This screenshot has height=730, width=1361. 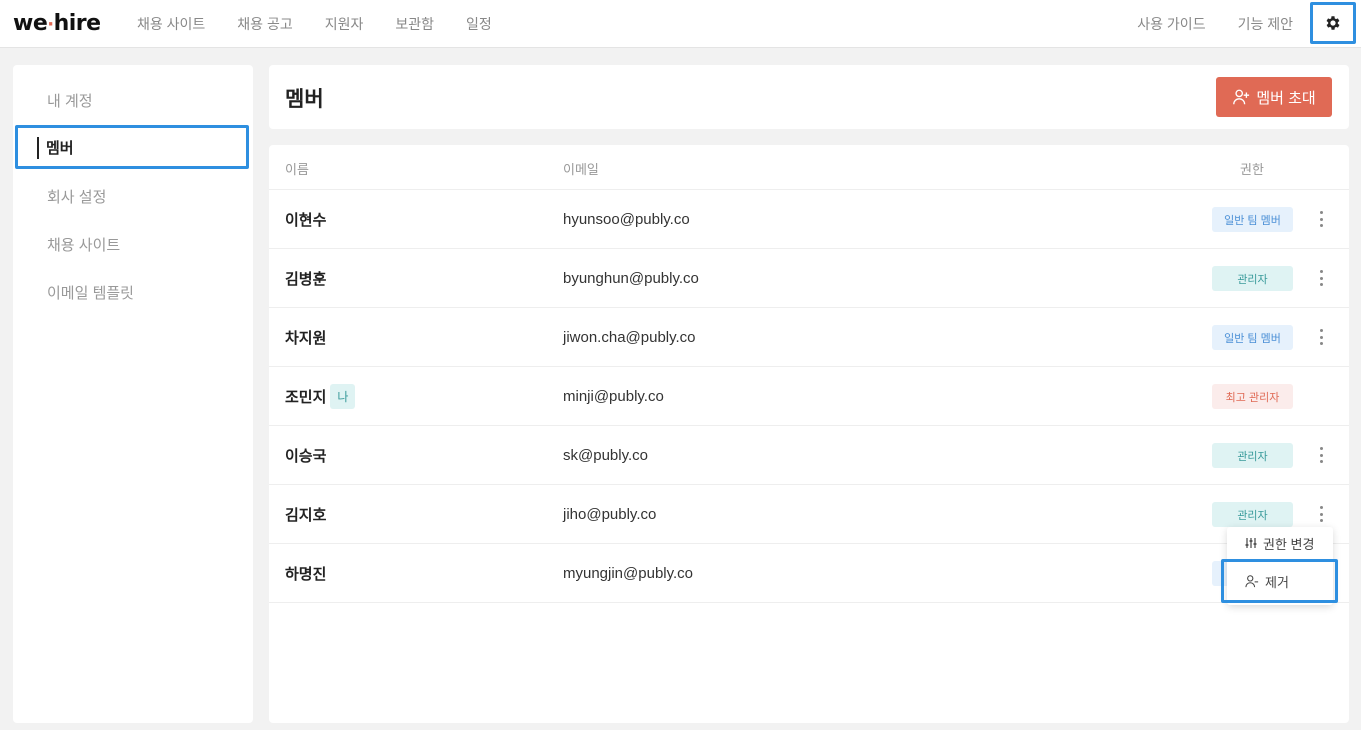 What do you see at coordinates (479, 24) in the screenshot?
I see `nav-schedule: 일정` at bounding box center [479, 24].